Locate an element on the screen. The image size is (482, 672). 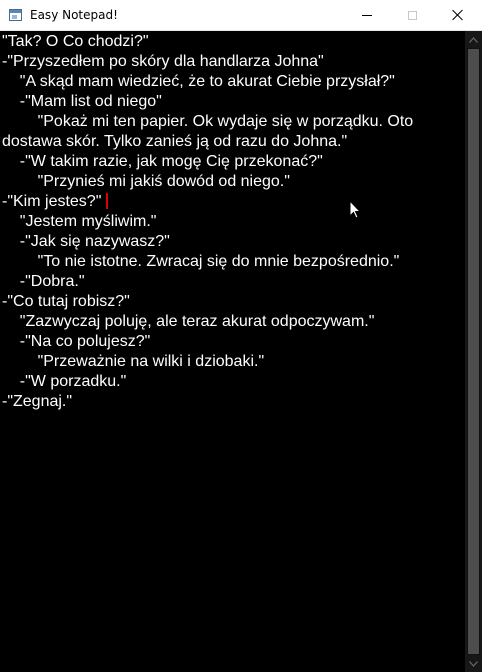
scroll-up-arrow-icon is located at coordinates (473, 39).